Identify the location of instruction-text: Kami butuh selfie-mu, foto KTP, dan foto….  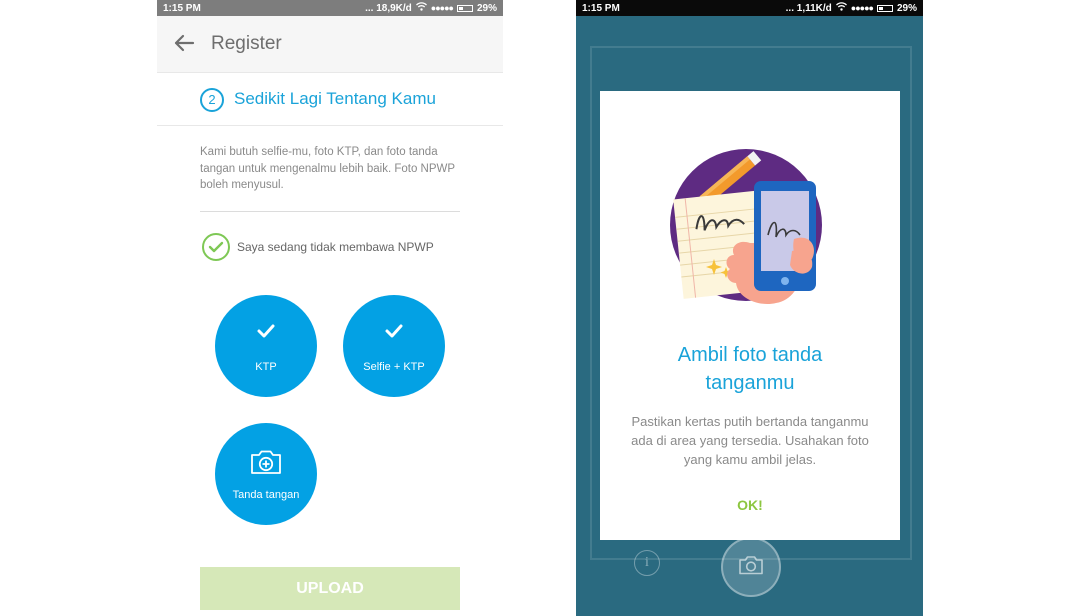
(327, 168).